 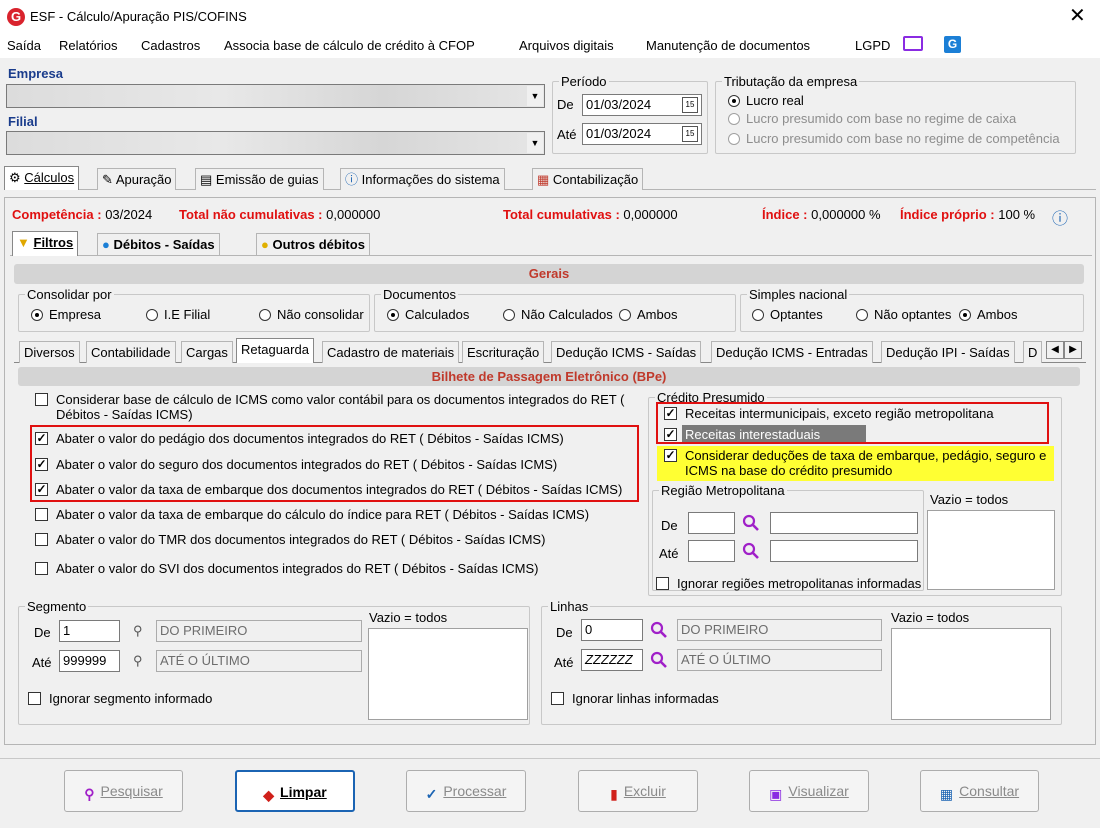 I want to click on tab-debitos-saidas: ● Débitos - Saídas, so click(x=158, y=244).